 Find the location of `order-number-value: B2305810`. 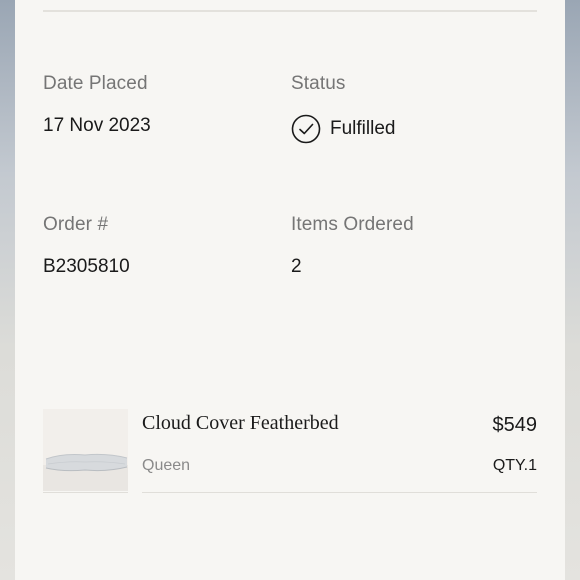

order-number-value: B2305810 is located at coordinates (86, 266).